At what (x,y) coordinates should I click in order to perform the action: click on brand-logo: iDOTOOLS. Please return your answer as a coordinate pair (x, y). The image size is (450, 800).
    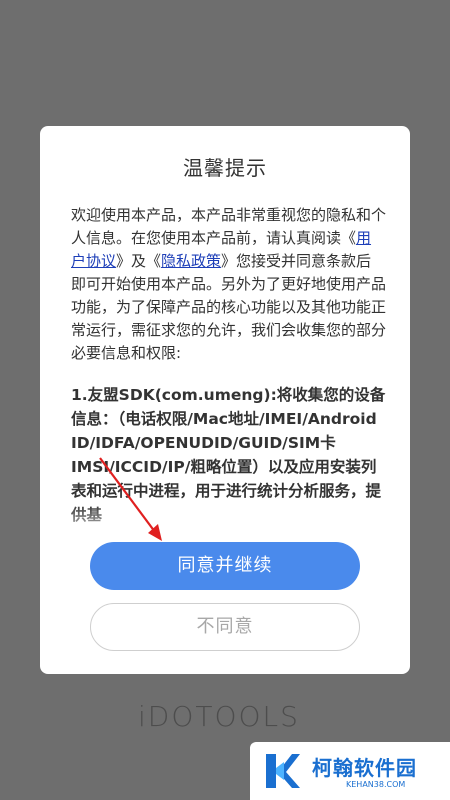
    Looking at the image, I should click on (219, 716).